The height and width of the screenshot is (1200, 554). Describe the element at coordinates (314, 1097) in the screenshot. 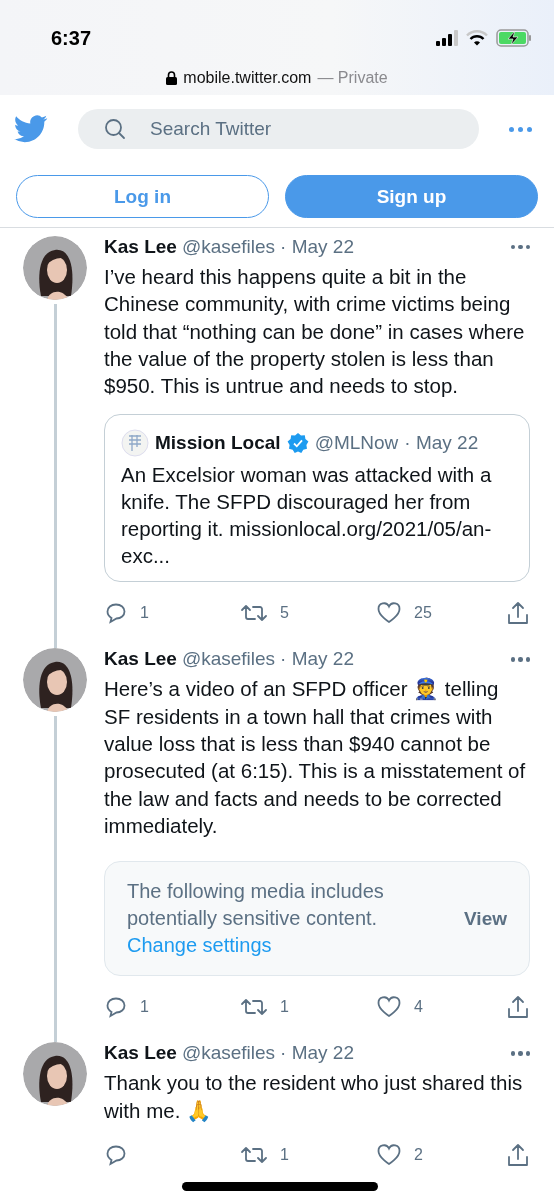

I see `tweet-text: Thank you to the resident who just shared this with me. 🙏` at that location.